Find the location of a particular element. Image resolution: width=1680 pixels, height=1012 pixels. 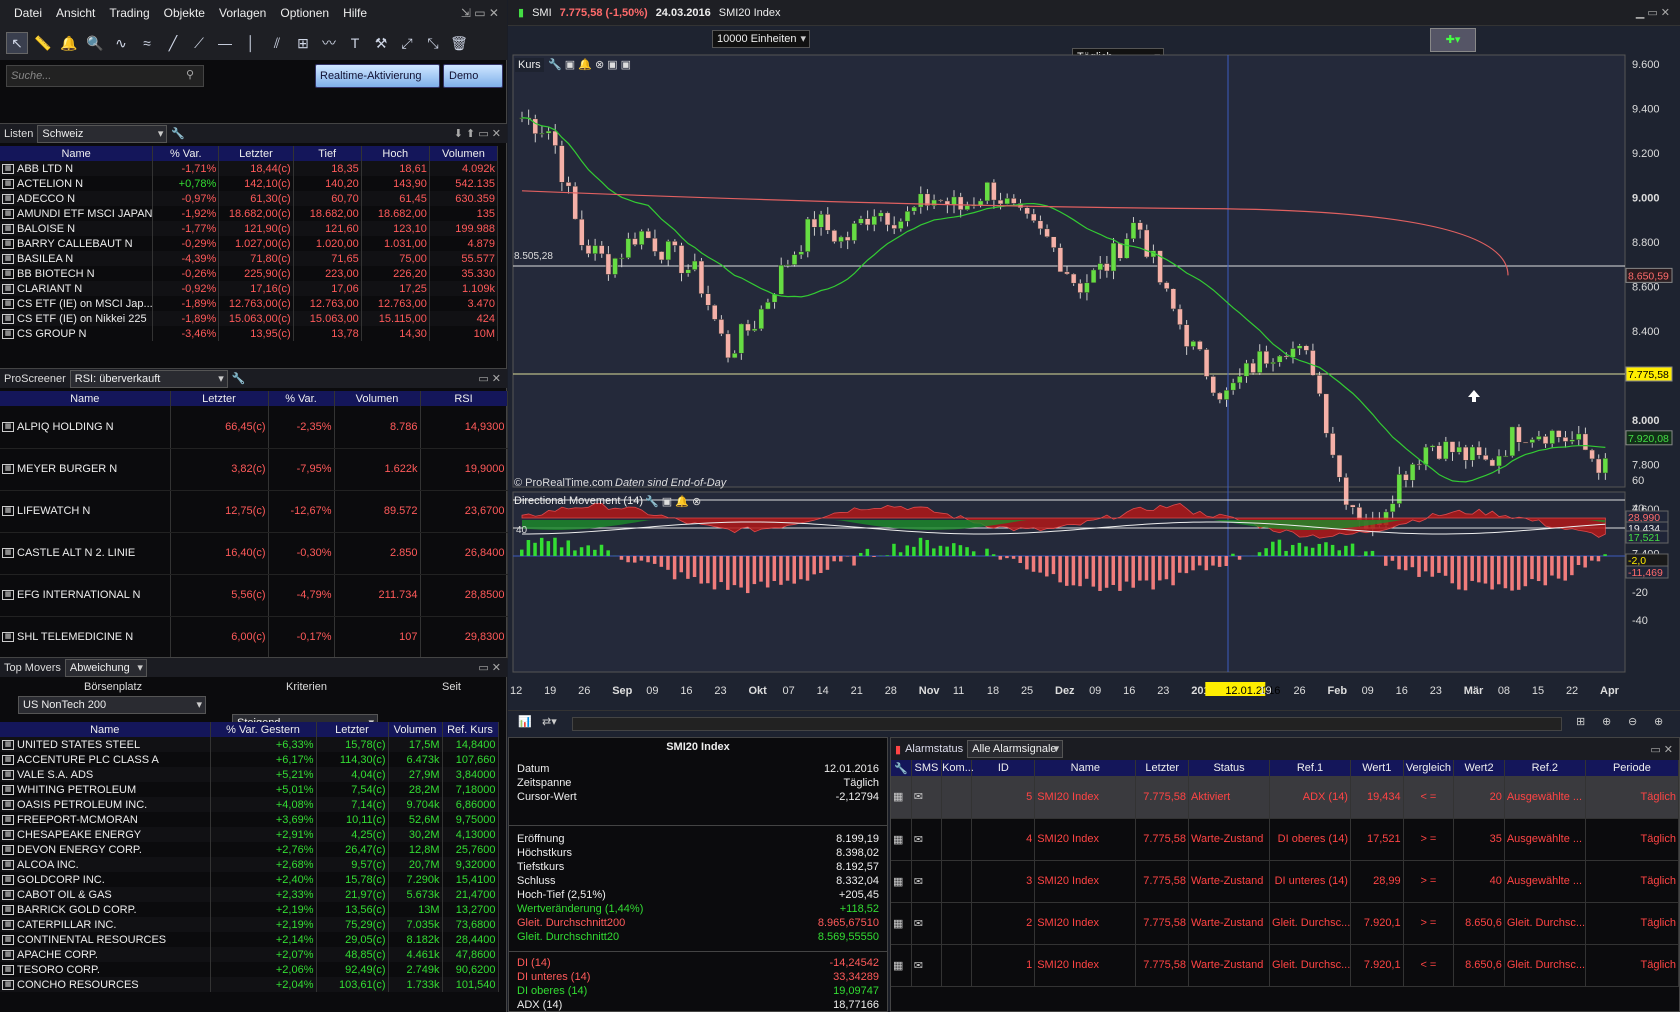

text-icon: T is located at coordinates (355, 43).